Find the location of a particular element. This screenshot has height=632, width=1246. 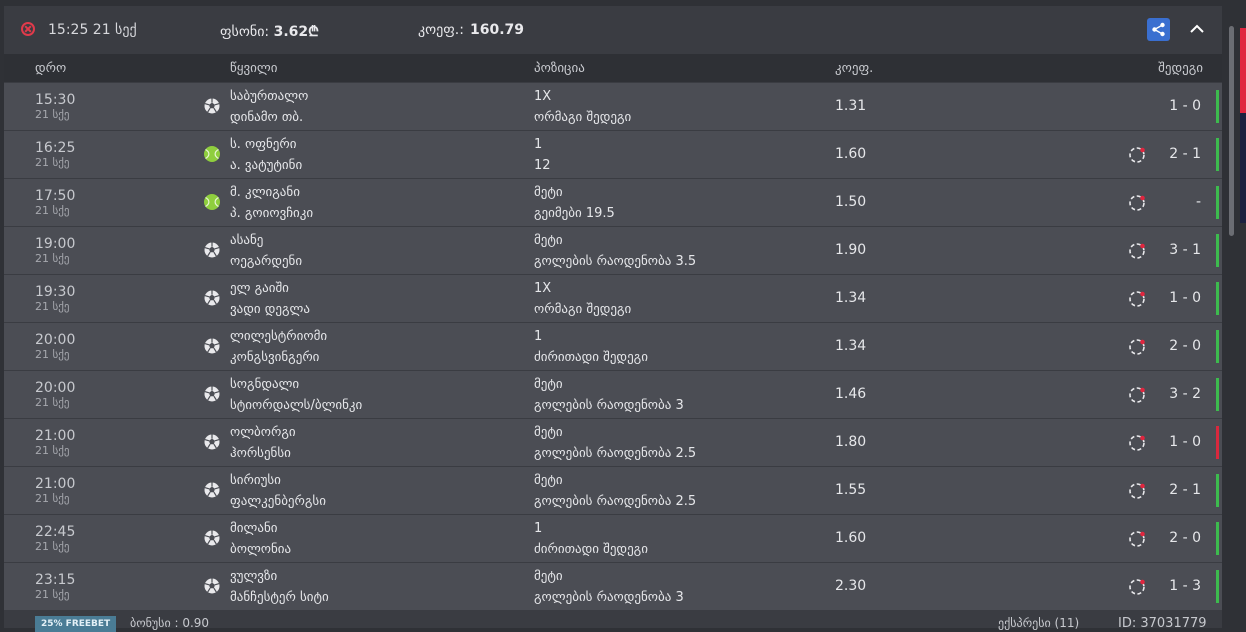

scrollbar is located at coordinates (1231, 131).